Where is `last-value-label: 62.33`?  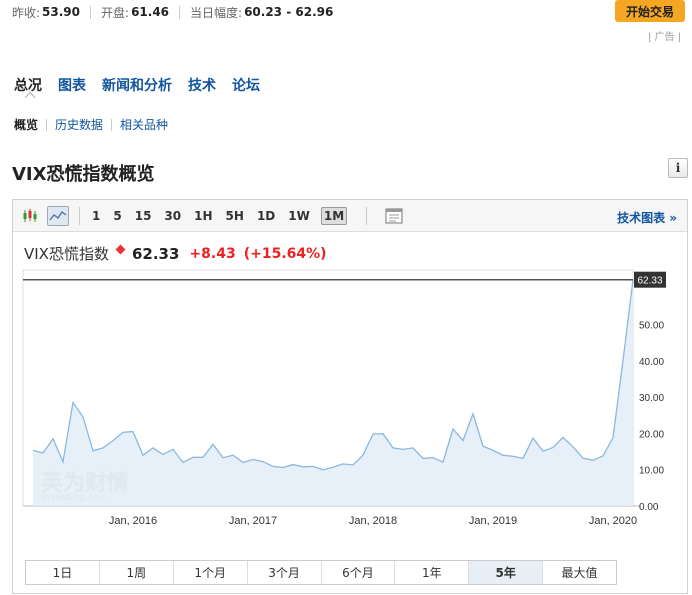
last-value-label: 62.33 is located at coordinates (649, 281).